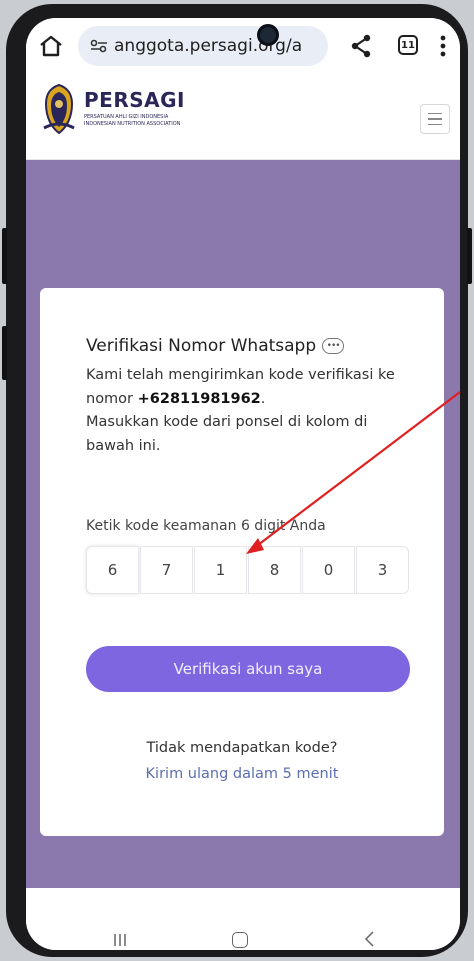 The width and height of the screenshot is (474, 961). What do you see at coordinates (435, 119) in the screenshot?
I see `menu-icon` at bounding box center [435, 119].